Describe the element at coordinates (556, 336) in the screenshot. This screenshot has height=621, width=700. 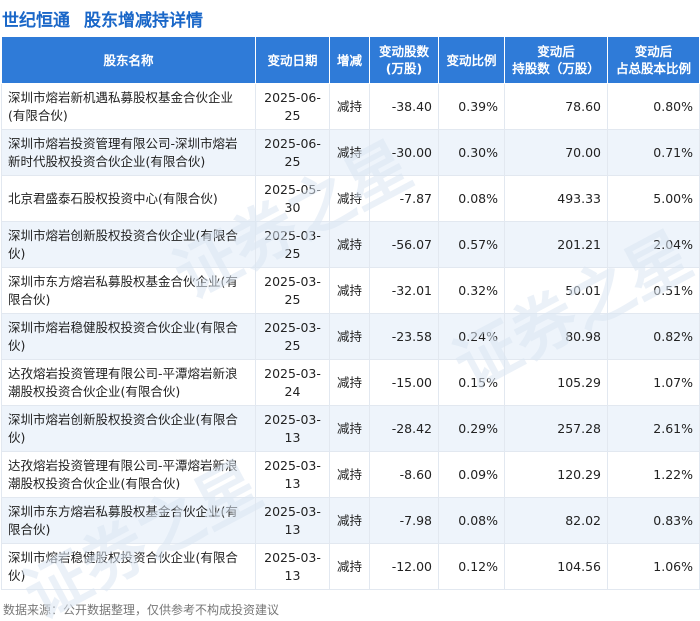
I see `shares-after-cell: 80.98` at that location.